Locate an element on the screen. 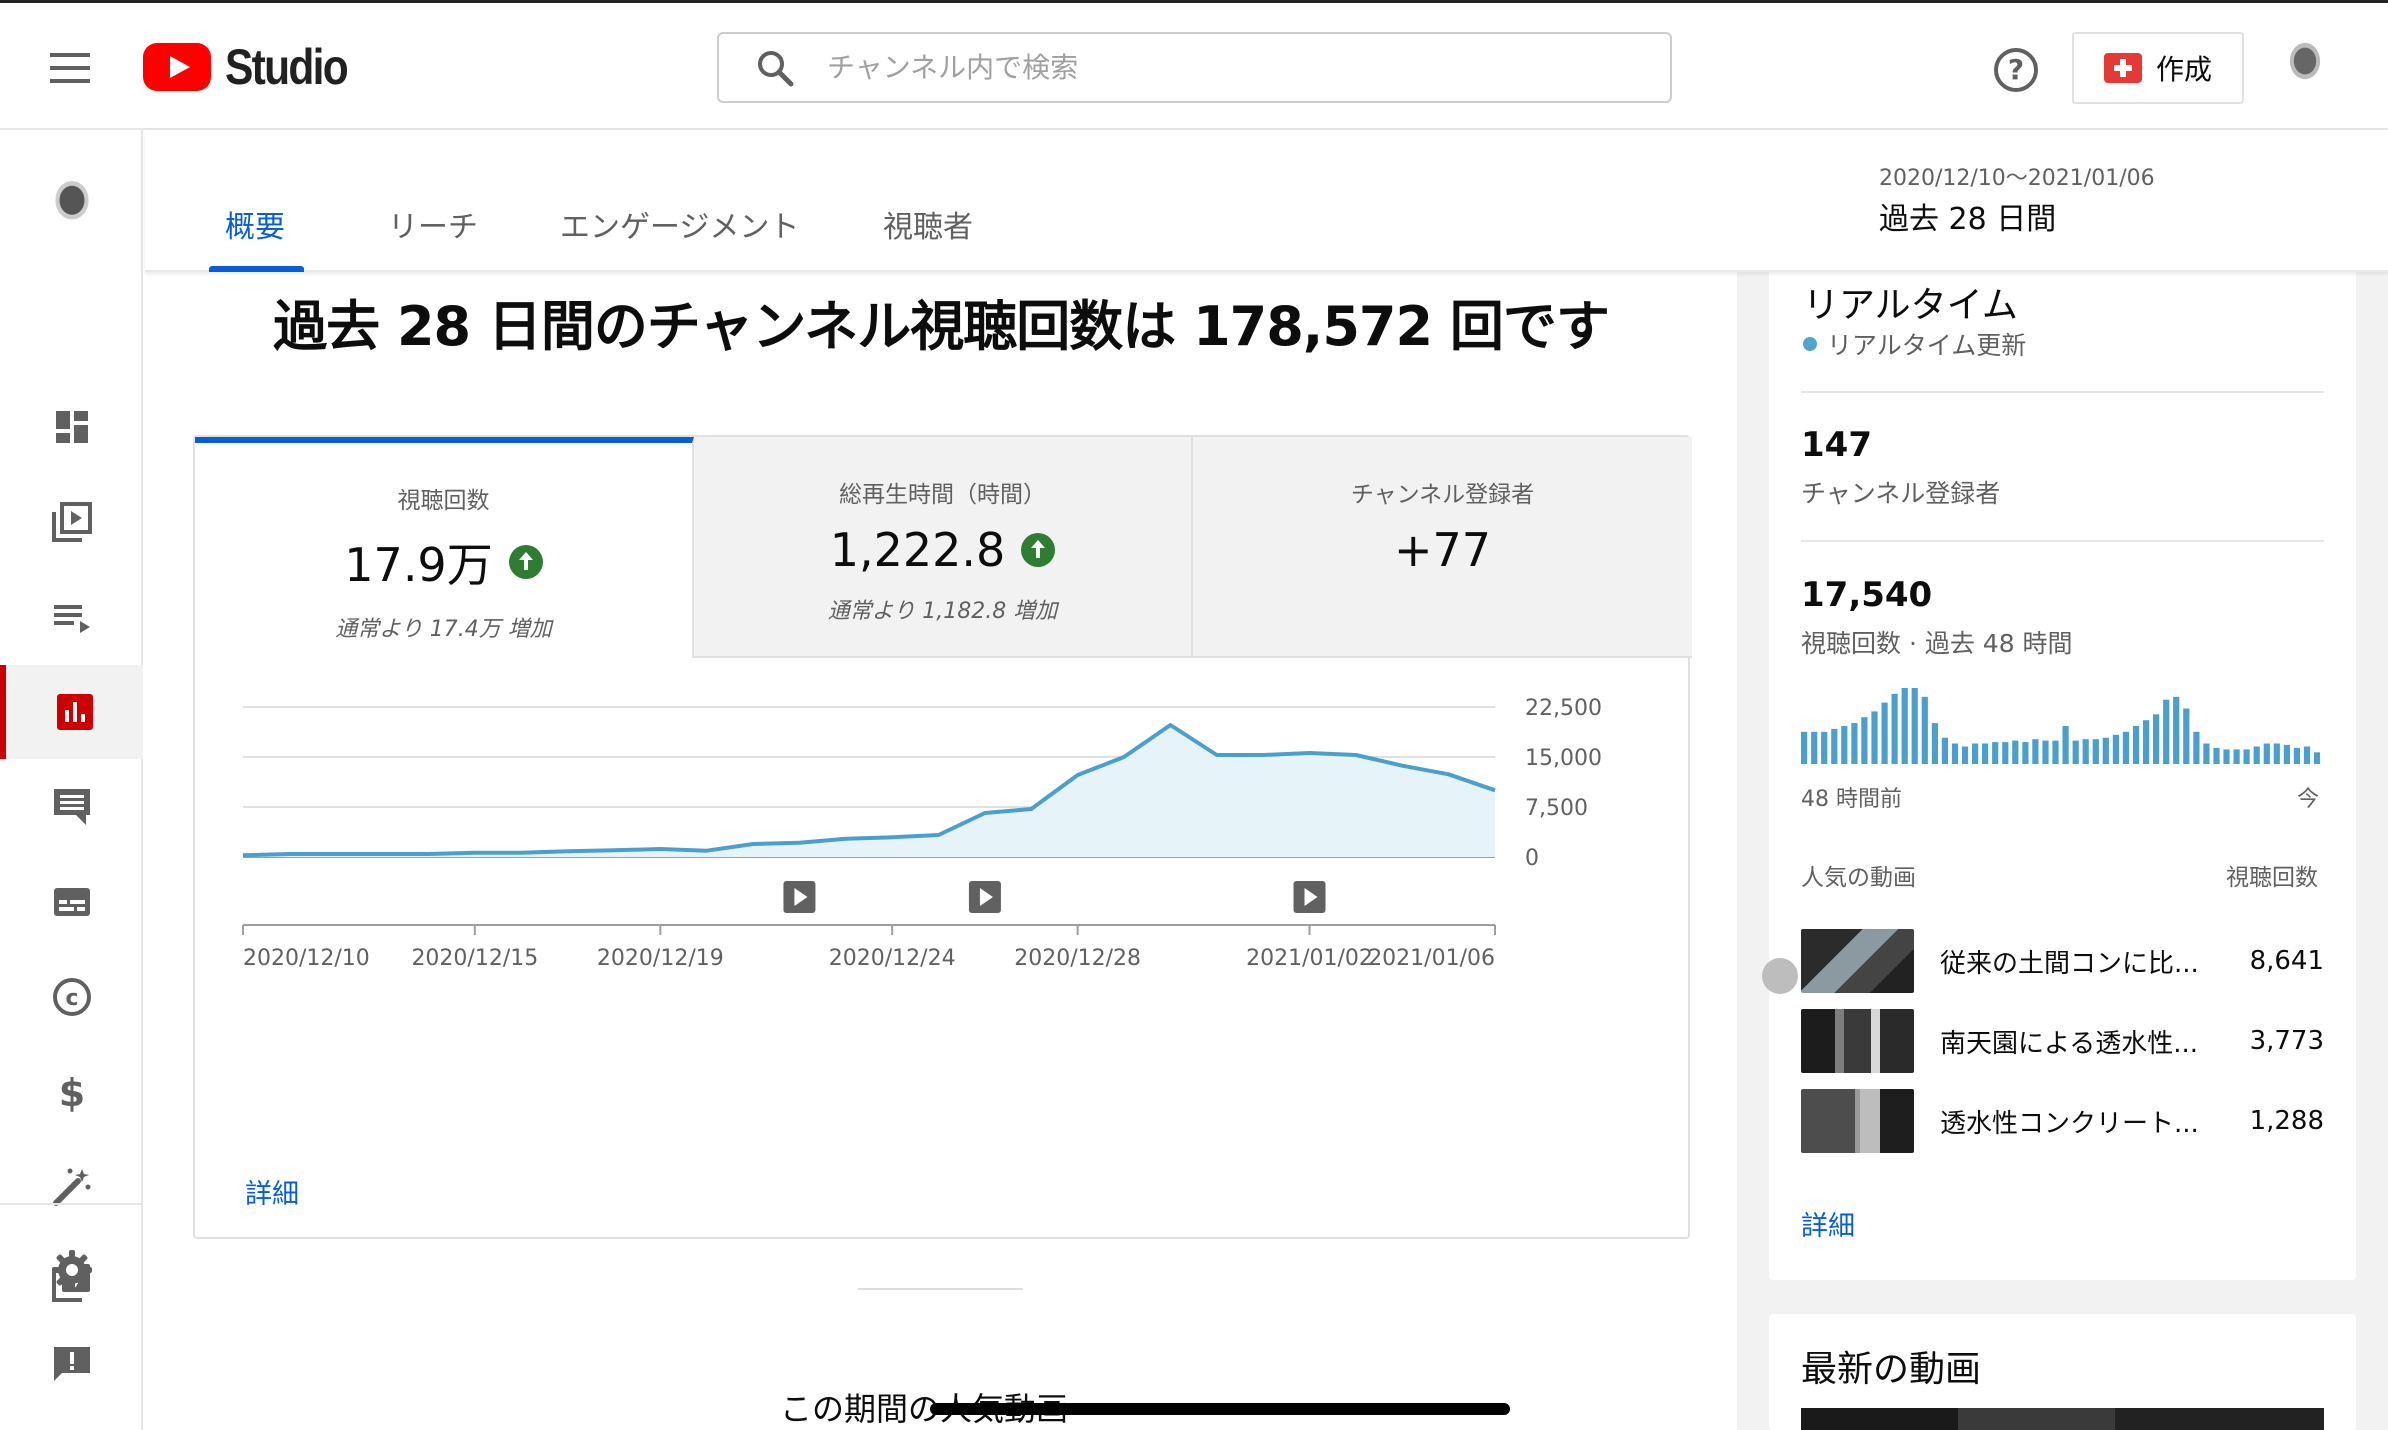 This screenshot has height=1430, width=2388. divider is located at coordinates (2062, 541).